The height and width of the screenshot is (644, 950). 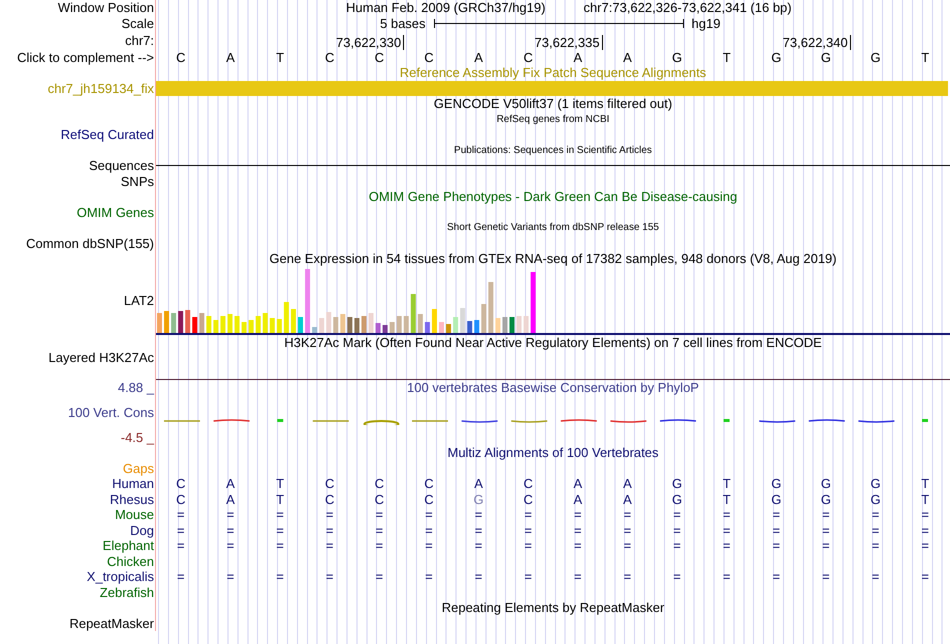 I want to click on track-title: Multiz Alignments of 100 Vertebrates, so click(x=552, y=452).